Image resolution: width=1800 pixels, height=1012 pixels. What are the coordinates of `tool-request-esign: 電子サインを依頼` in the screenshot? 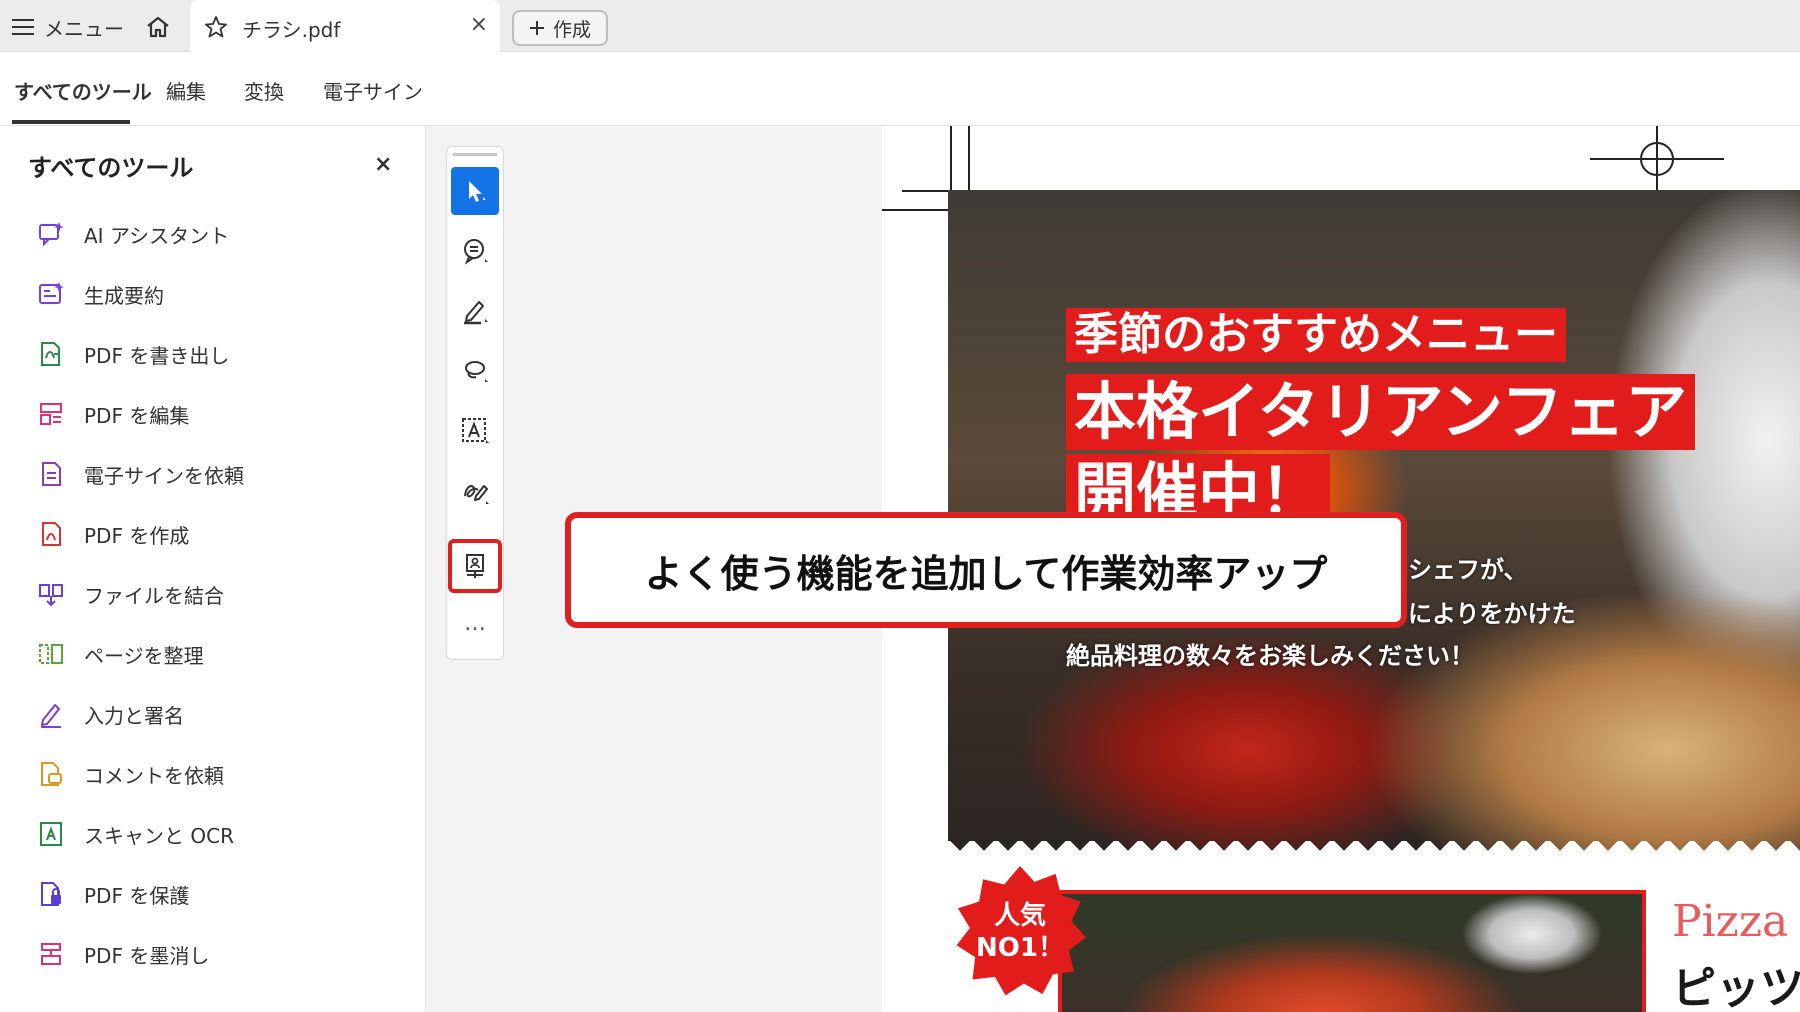 It's located at (140, 474).